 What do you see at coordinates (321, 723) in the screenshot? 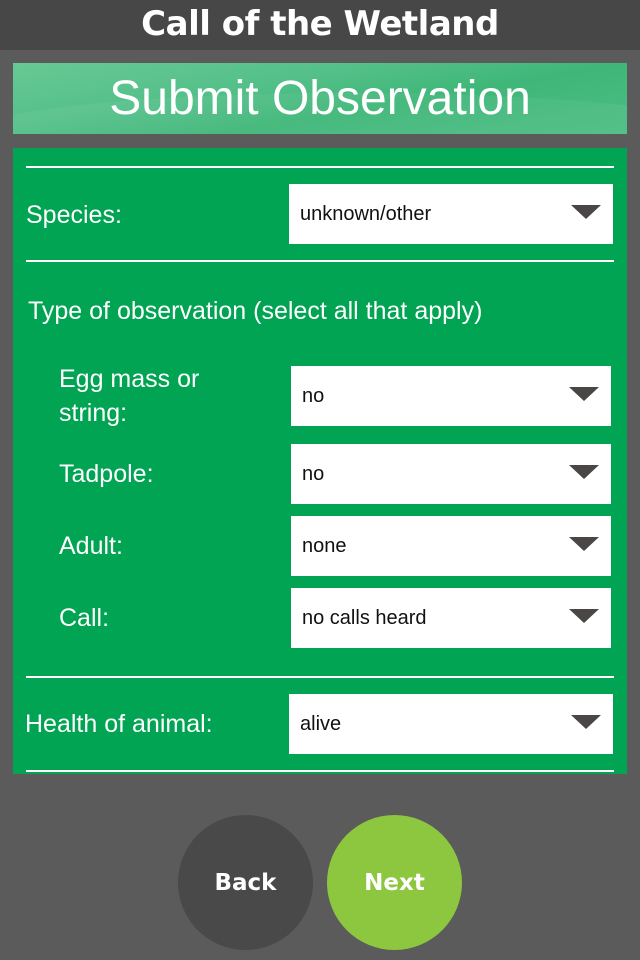
I see `health-value: alive` at bounding box center [321, 723].